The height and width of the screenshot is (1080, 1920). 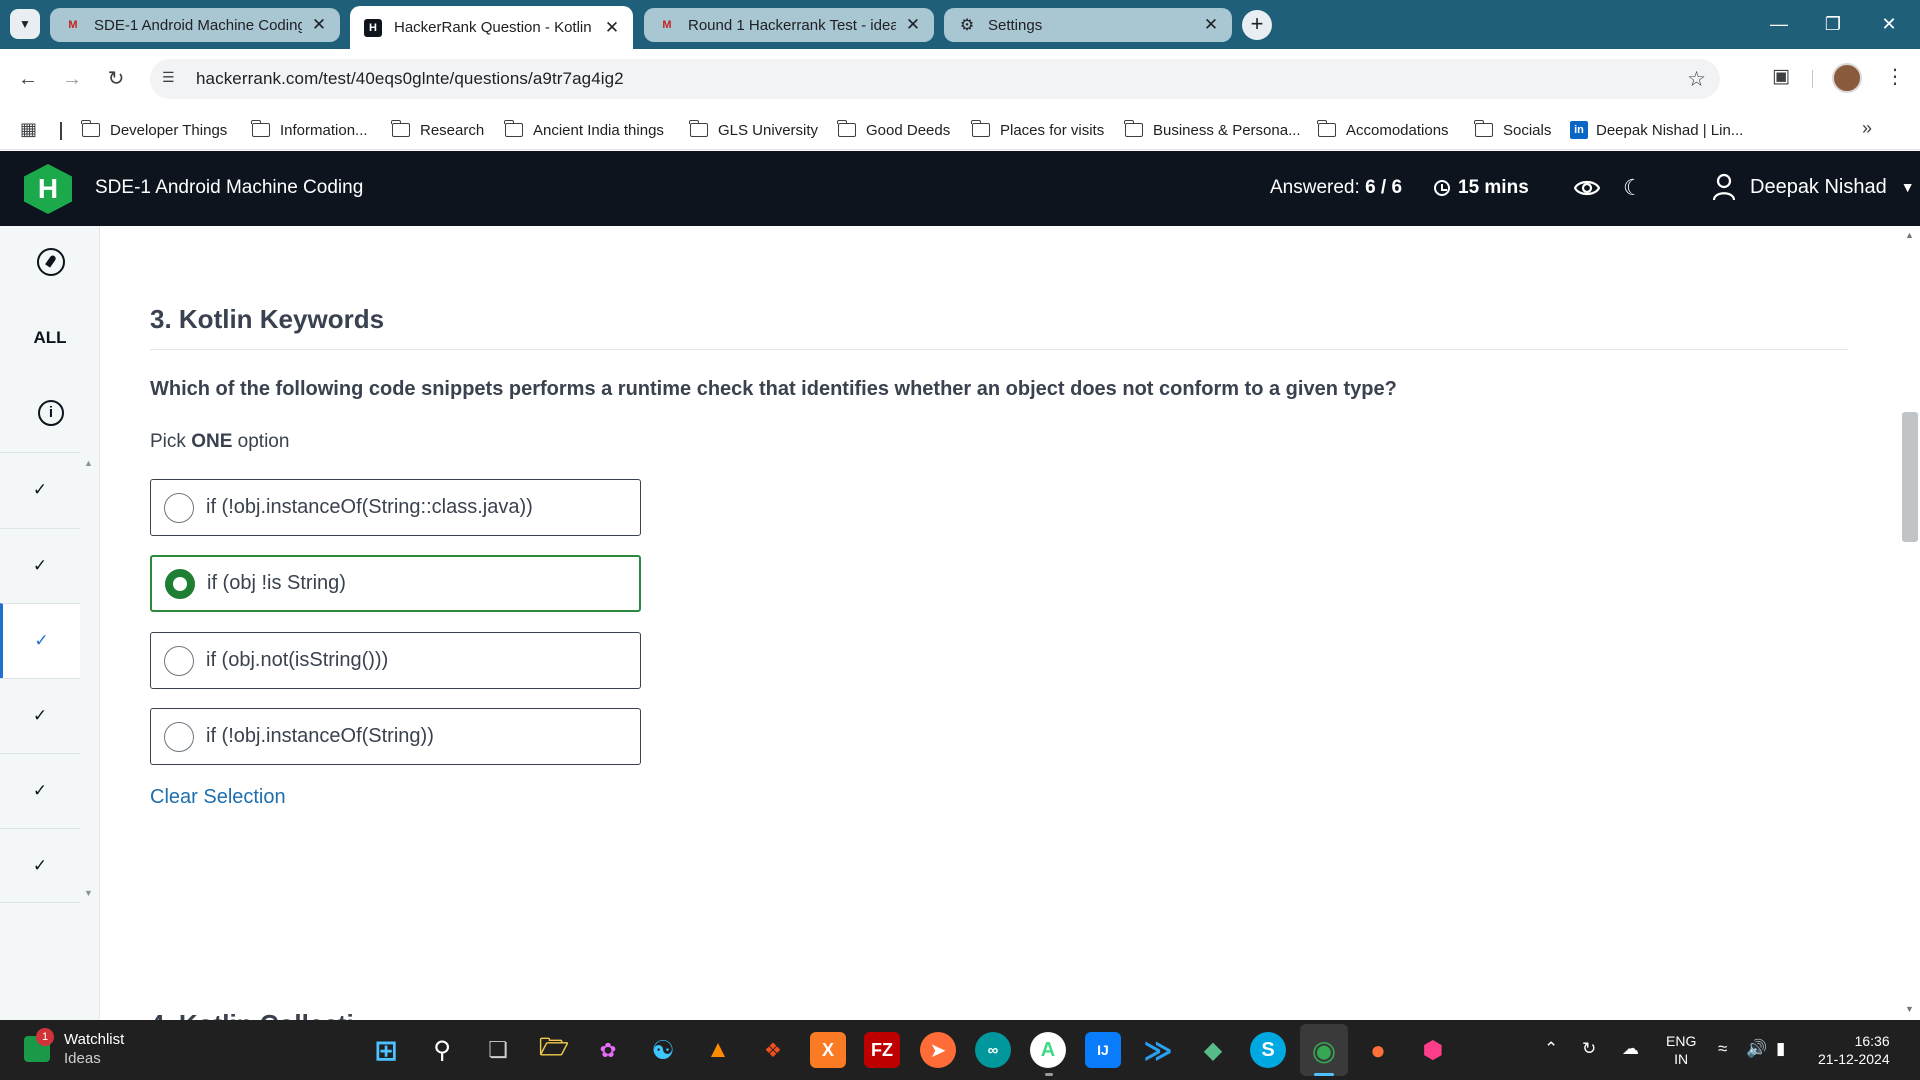 What do you see at coordinates (1813, 187) in the screenshot?
I see `user-menu: Deepak Nishad ▼` at bounding box center [1813, 187].